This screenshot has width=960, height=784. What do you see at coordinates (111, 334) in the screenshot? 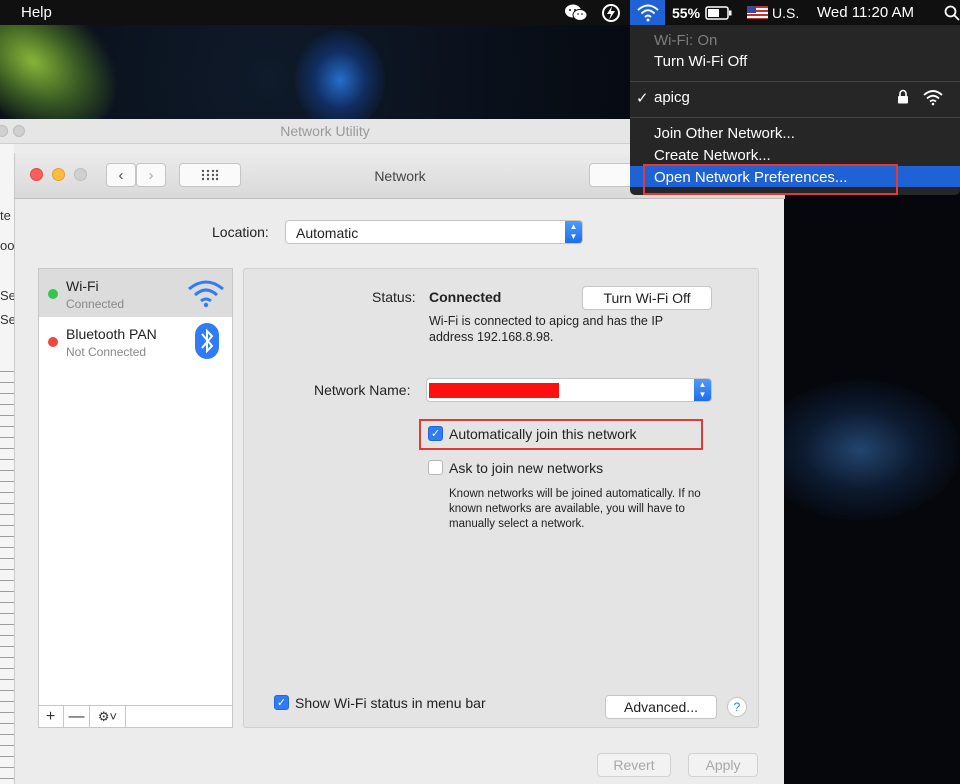
I see `service-name: Bluetooth PAN` at bounding box center [111, 334].